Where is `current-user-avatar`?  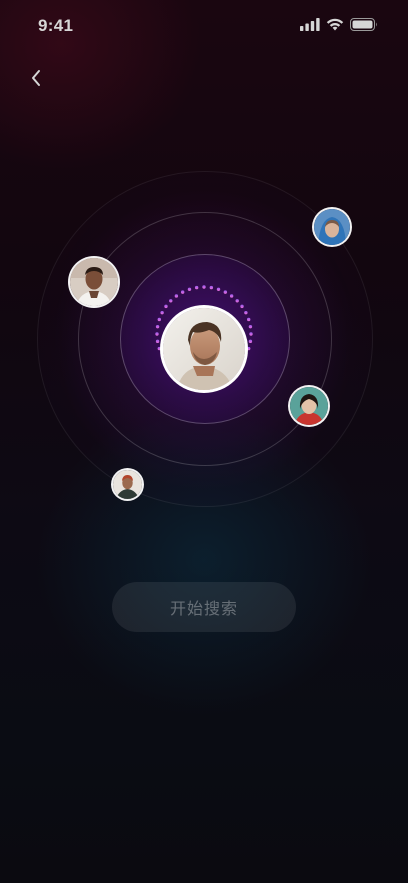 current-user-avatar is located at coordinates (204, 349).